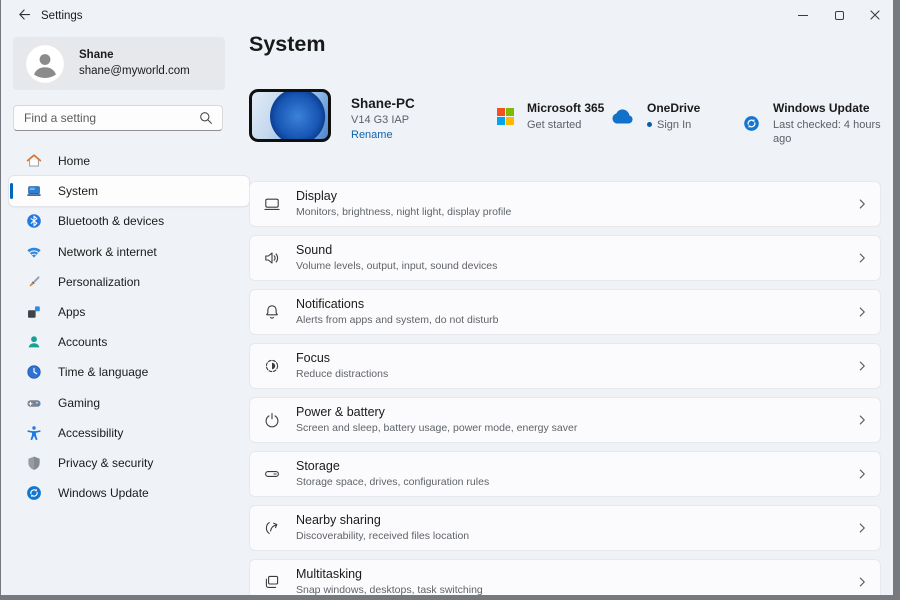 Image resolution: width=900 pixels, height=600 pixels. I want to click on window-title: Settings, so click(62, 16).